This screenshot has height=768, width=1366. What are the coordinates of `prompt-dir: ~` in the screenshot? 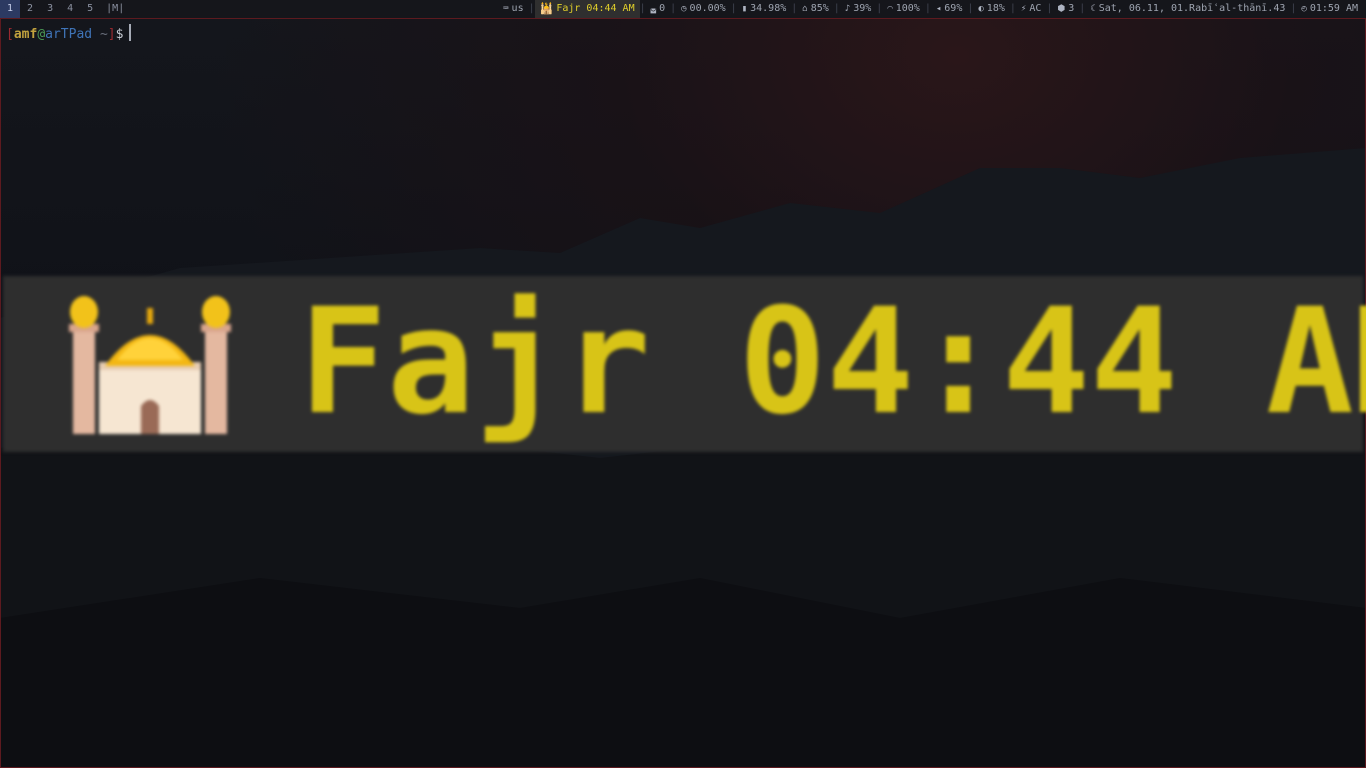 It's located at (103, 34).